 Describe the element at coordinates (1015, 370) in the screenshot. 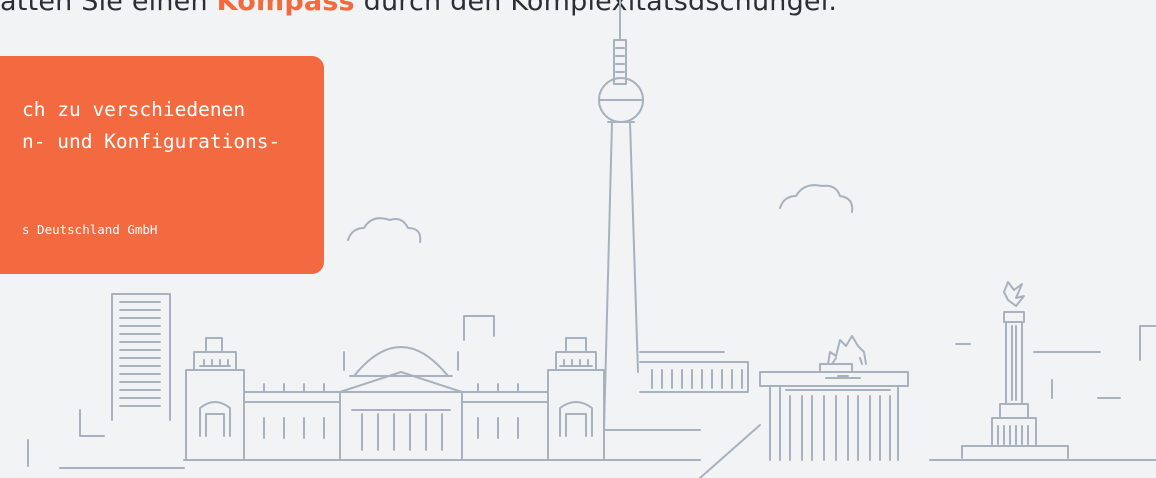

I see `victory-column` at that location.